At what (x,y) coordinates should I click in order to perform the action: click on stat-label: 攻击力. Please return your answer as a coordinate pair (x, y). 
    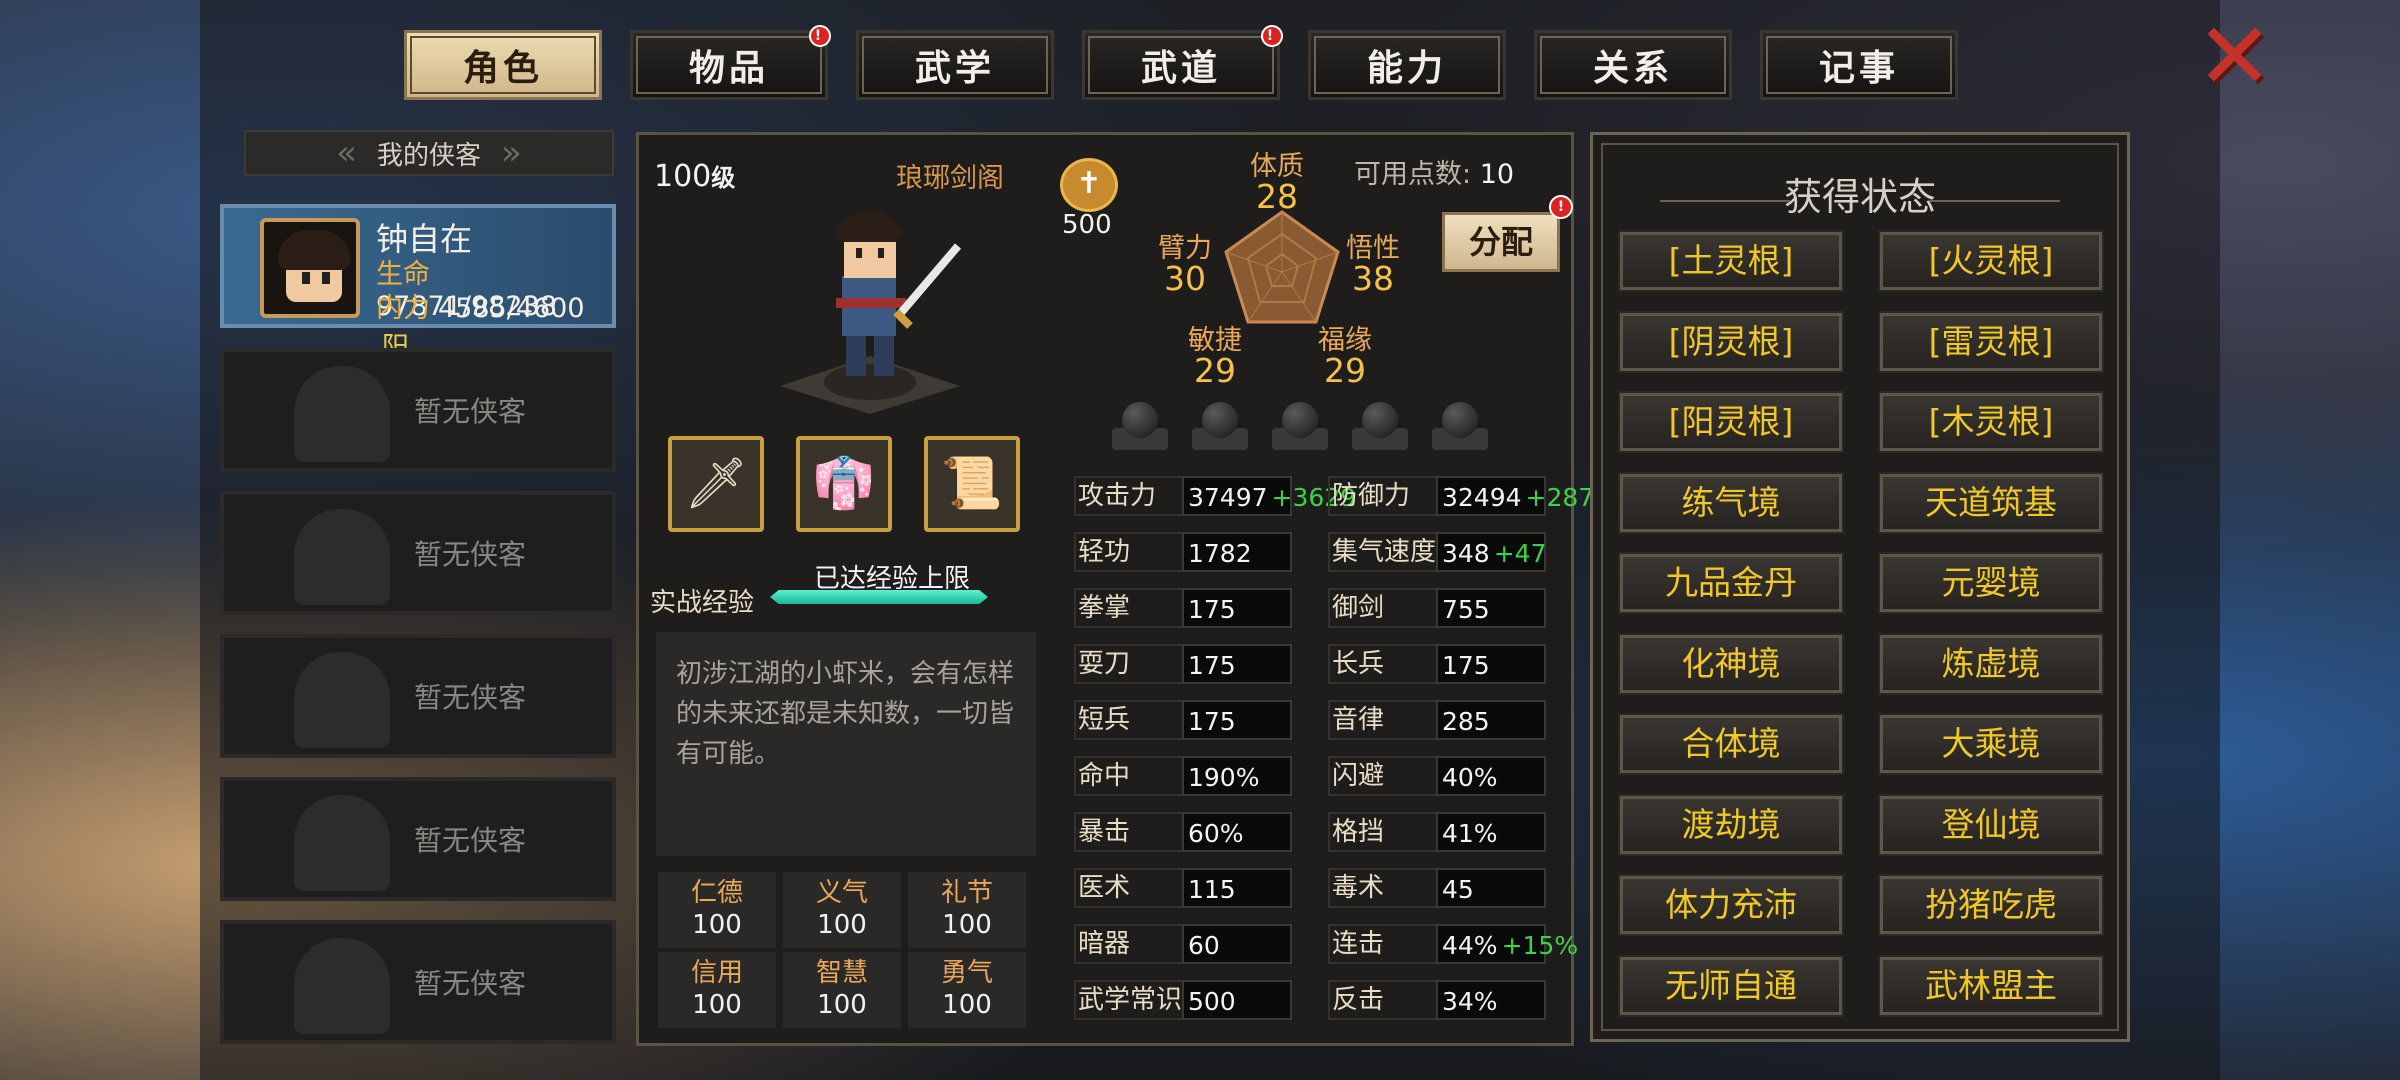
    Looking at the image, I should click on (1117, 496).